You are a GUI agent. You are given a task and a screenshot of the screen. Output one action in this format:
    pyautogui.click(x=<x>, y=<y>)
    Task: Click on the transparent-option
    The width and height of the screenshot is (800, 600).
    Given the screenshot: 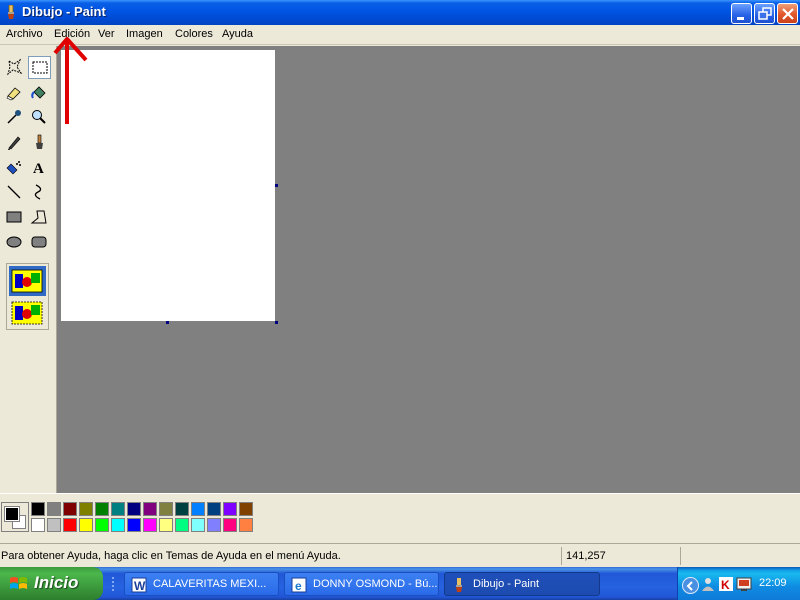 What is the action you would take?
    pyautogui.click(x=27, y=313)
    